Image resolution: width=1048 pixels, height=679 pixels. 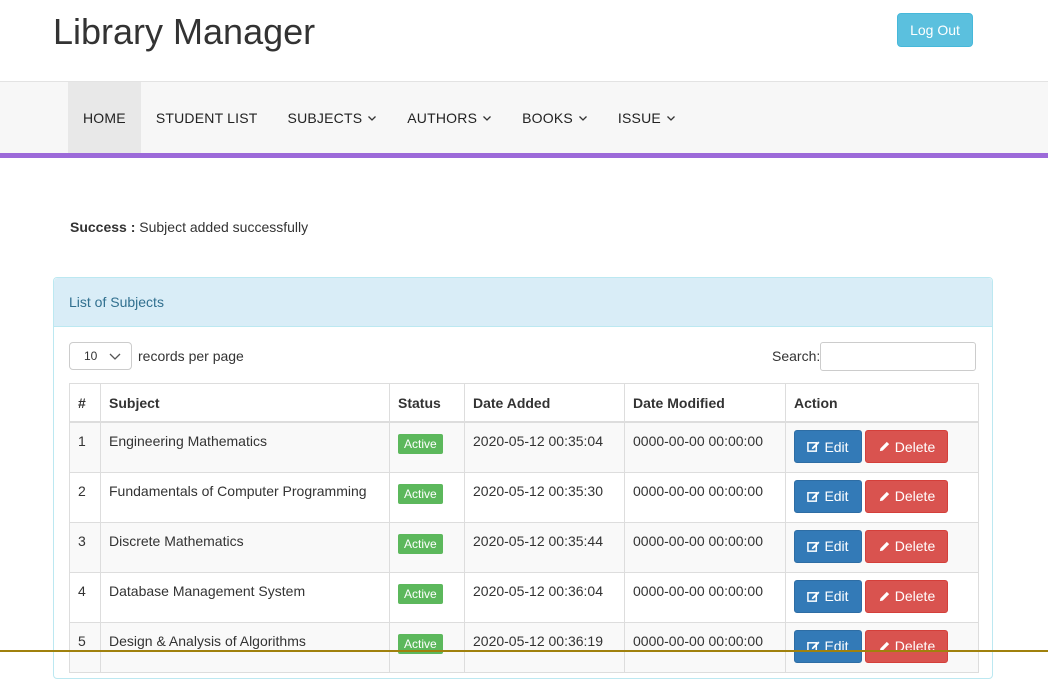 What do you see at coordinates (245, 647) in the screenshot?
I see `subject-name: Design & Analysis of Algorithms` at bounding box center [245, 647].